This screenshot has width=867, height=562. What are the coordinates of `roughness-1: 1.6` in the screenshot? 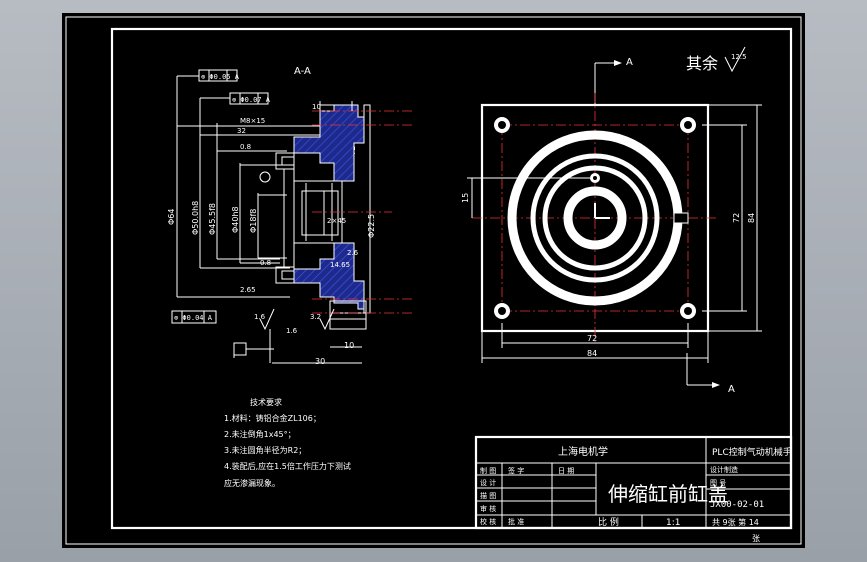 It's located at (260, 317).